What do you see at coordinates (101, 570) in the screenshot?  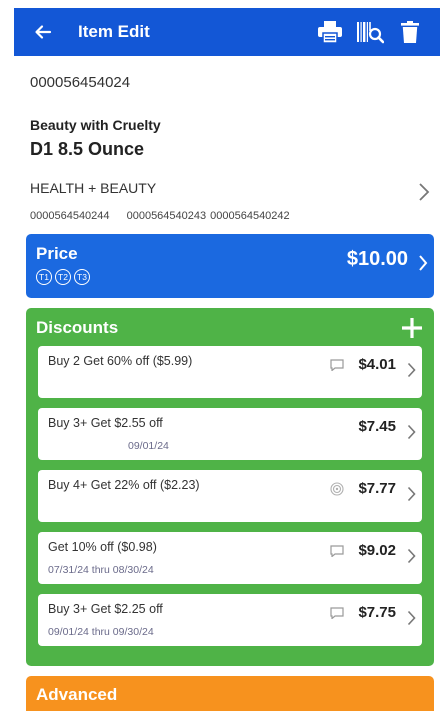 I see `discount-dates: 07/31/24 thru 08/30/24` at bounding box center [101, 570].